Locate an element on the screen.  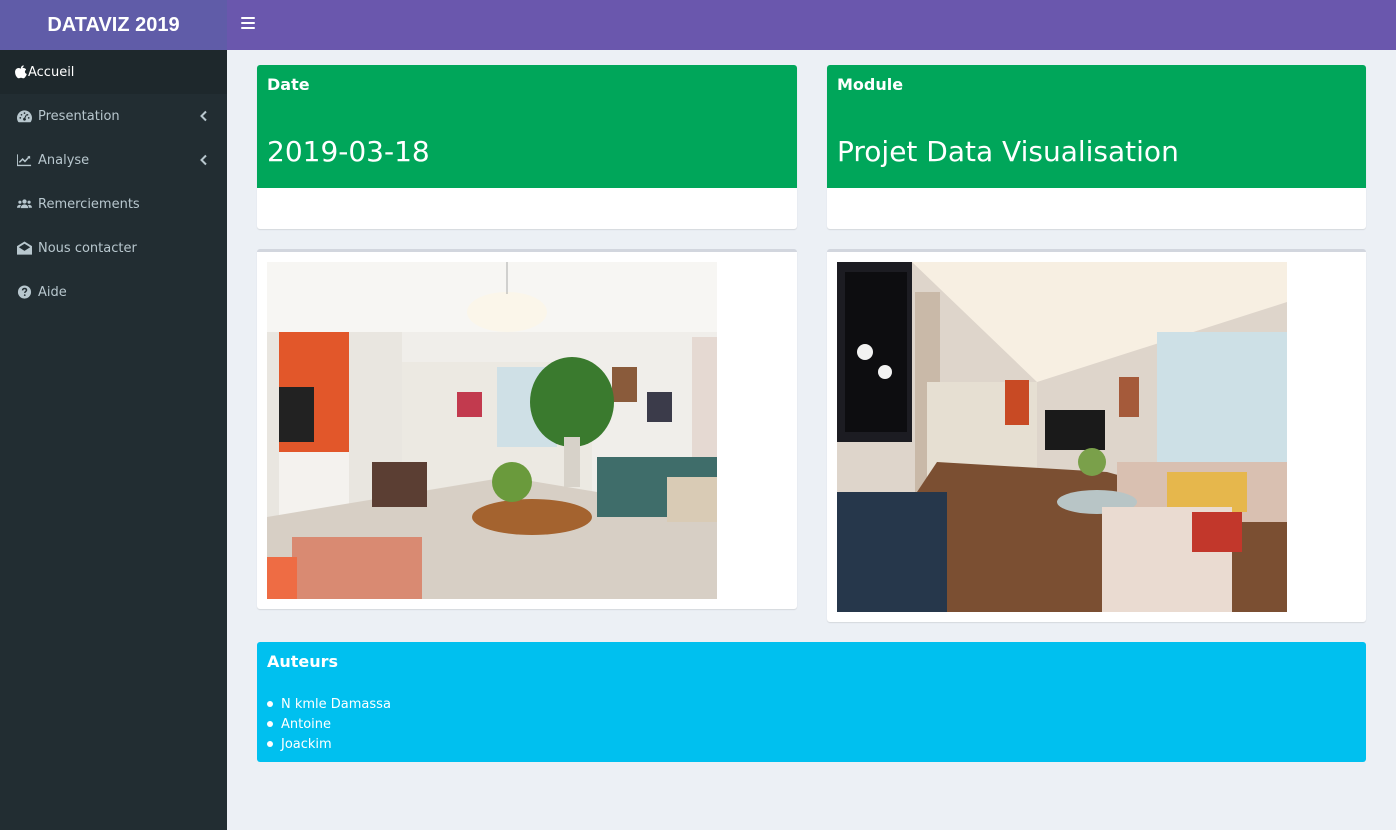
date-label: Date is located at coordinates (288, 84).